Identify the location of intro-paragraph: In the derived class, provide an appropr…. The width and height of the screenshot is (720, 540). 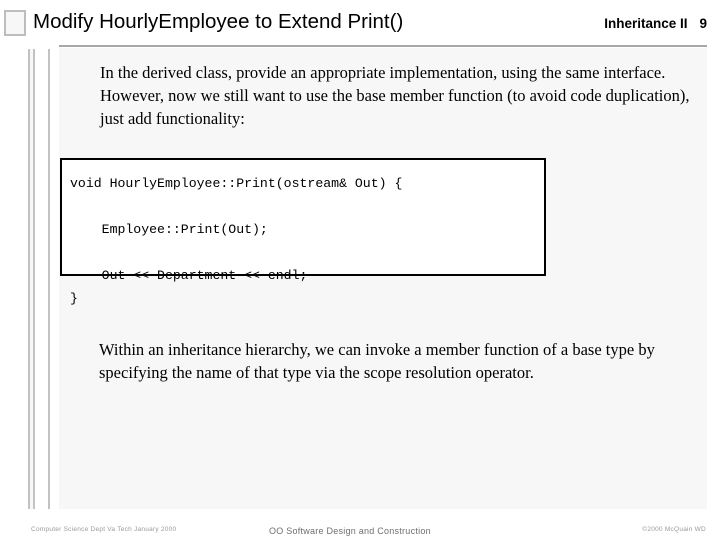
(395, 95).